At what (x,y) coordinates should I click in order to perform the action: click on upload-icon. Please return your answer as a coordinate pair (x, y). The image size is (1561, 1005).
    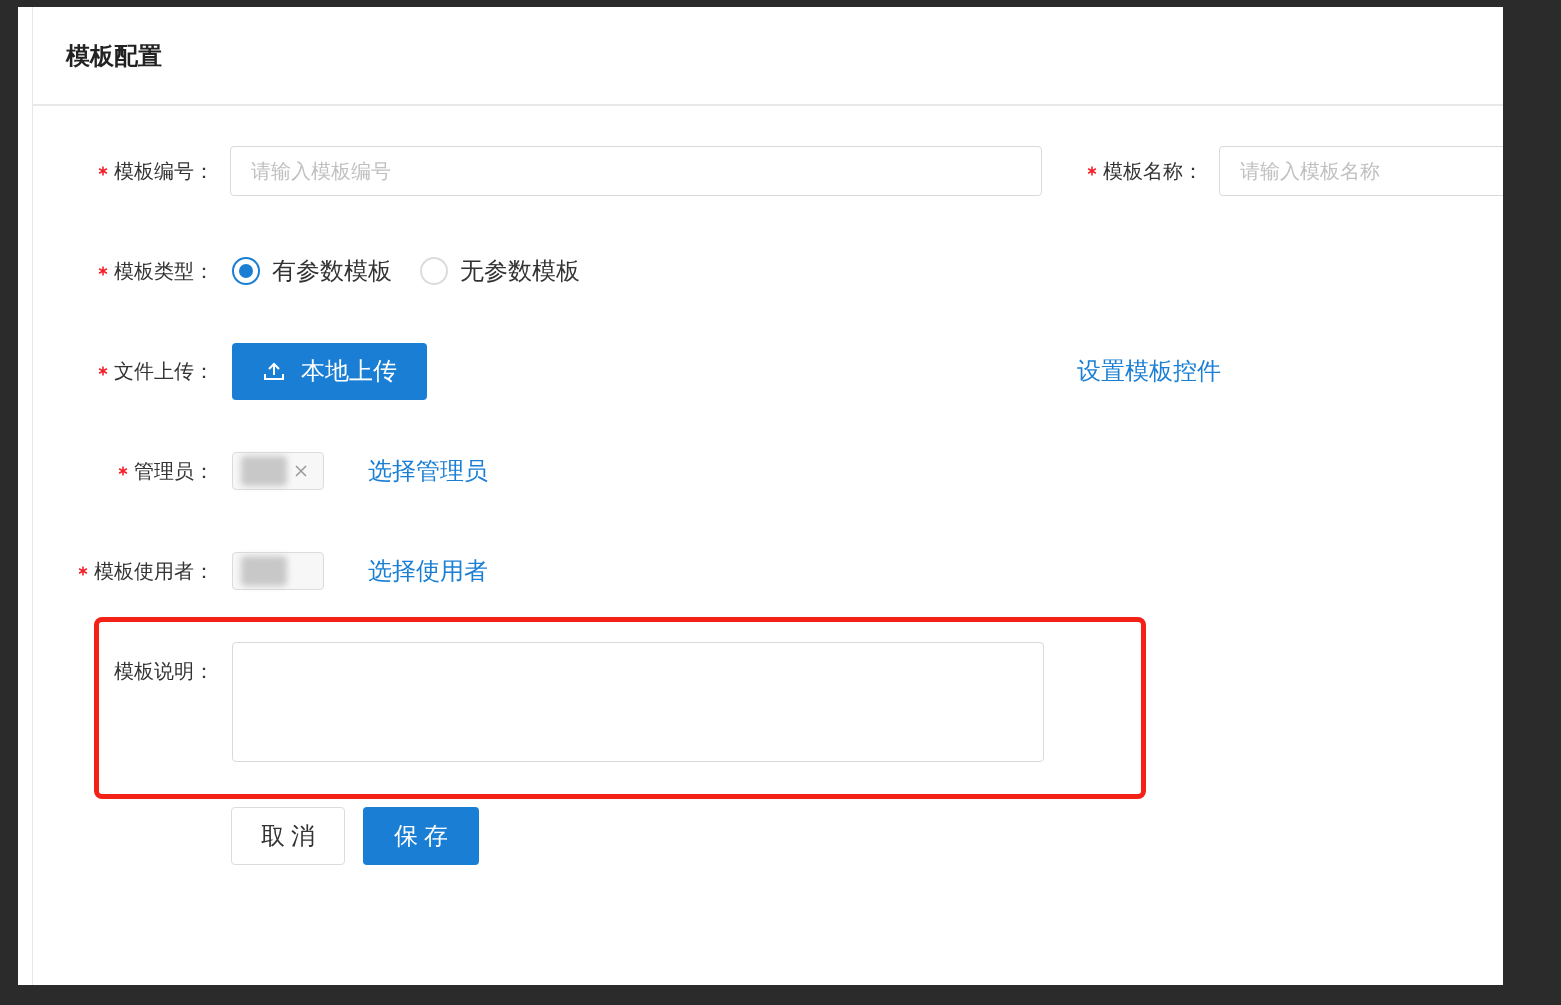
    Looking at the image, I should click on (273, 371).